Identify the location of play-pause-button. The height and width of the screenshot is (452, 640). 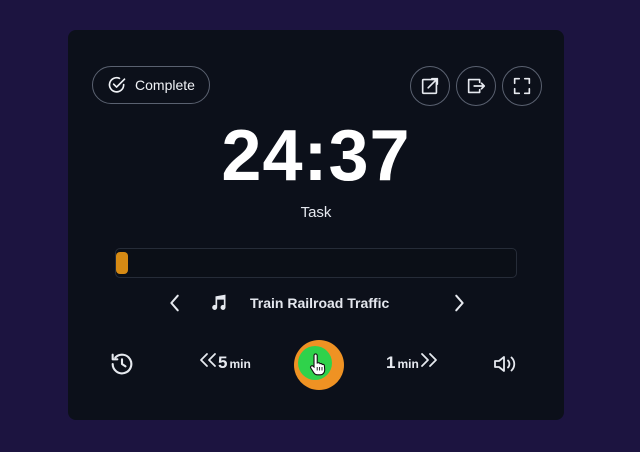
(319, 365).